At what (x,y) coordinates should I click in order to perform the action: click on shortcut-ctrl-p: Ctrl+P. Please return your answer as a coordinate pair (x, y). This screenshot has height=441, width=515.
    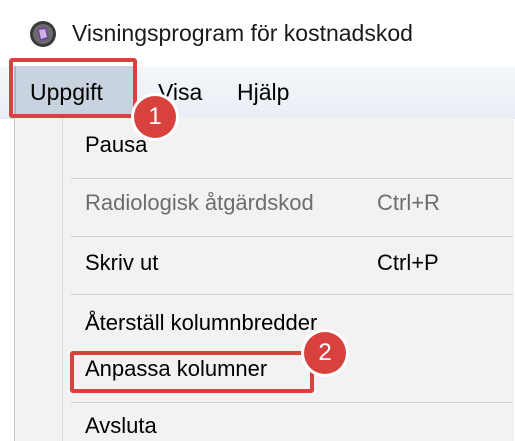
    Looking at the image, I should click on (408, 262).